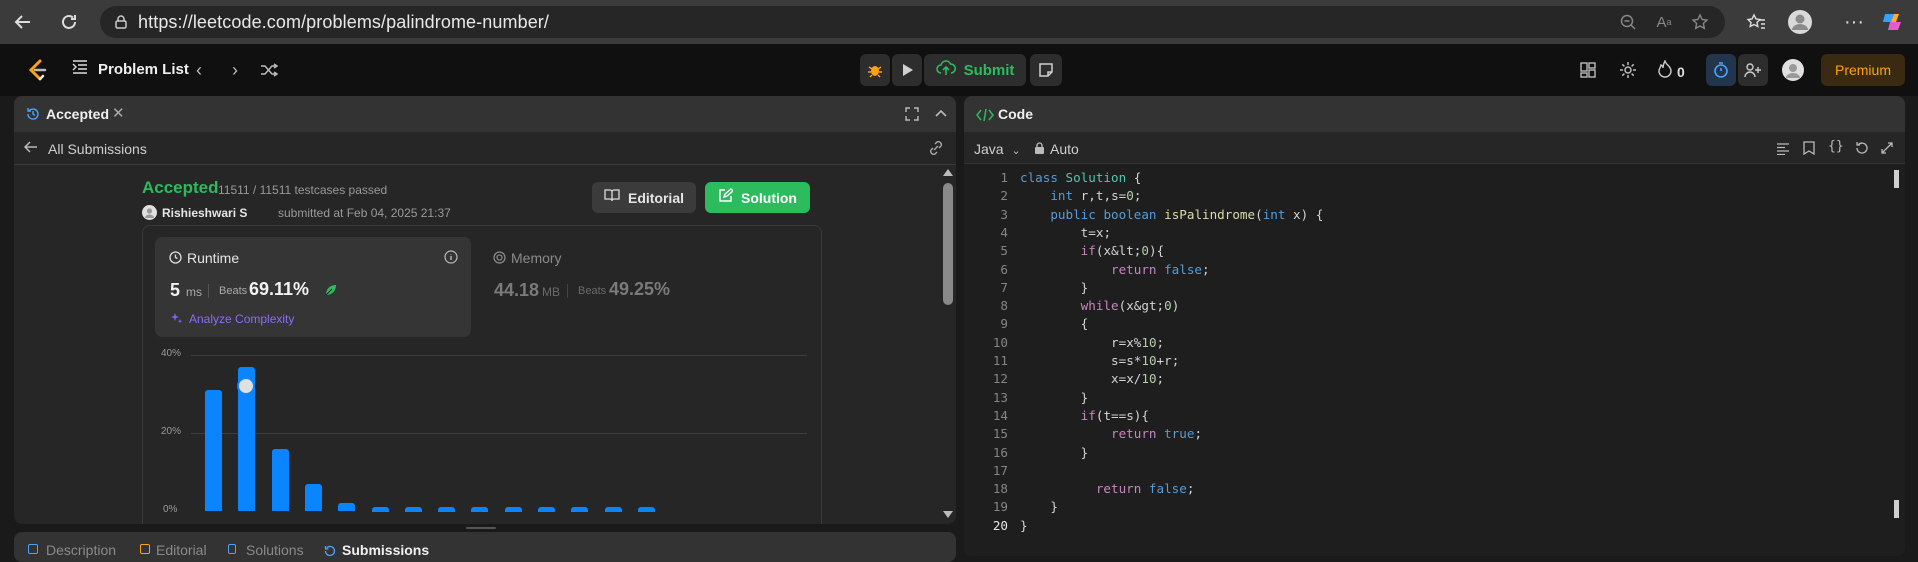 The image size is (1918, 562). What do you see at coordinates (204, 213) in the screenshot?
I see `username: Rishieshwari S` at bounding box center [204, 213].